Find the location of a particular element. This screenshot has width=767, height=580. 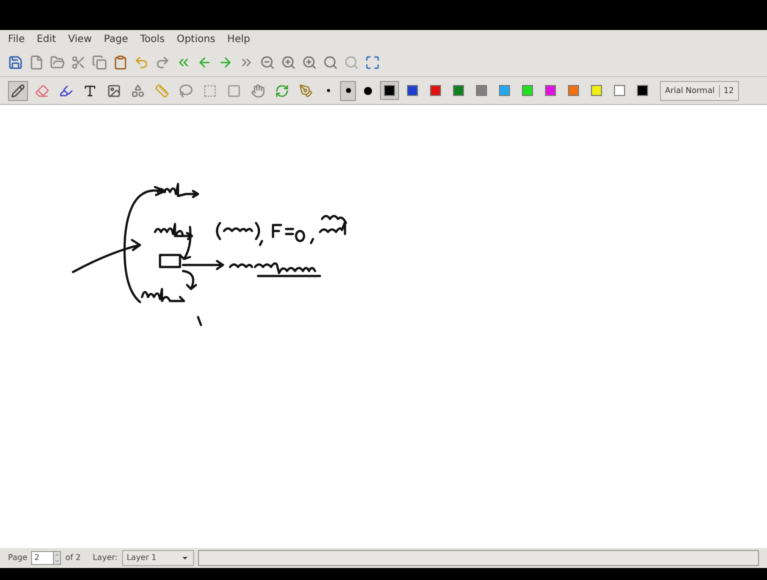

fullscreen-icon is located at coordinates (372, 62).